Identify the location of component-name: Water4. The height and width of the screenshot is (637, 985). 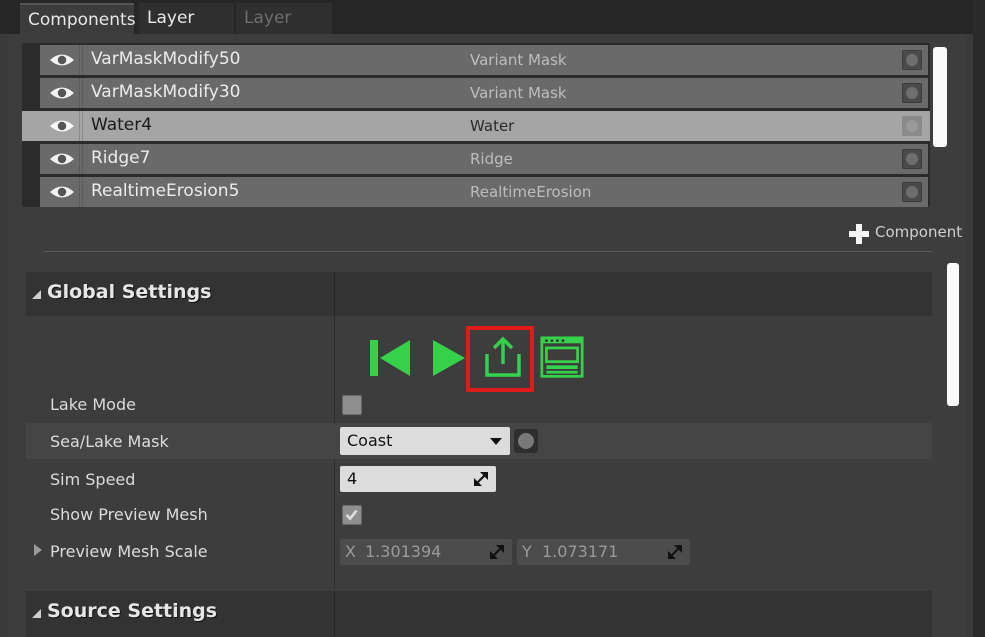
(122, 125).